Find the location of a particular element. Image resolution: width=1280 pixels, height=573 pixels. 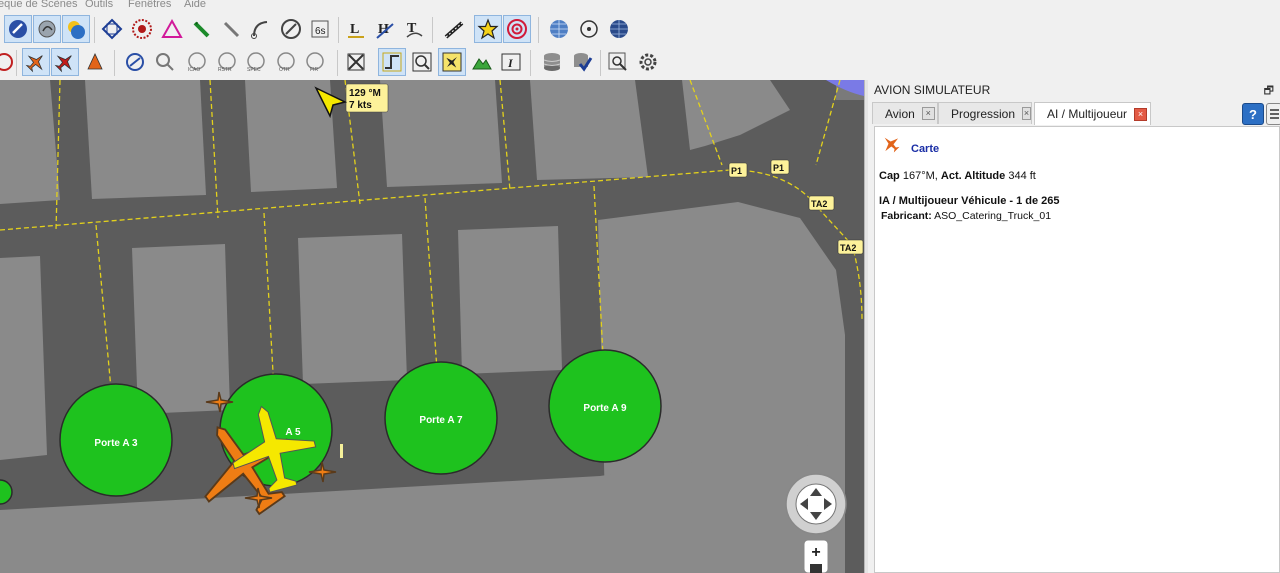

vor-icon is located at coordinates (142, 29).